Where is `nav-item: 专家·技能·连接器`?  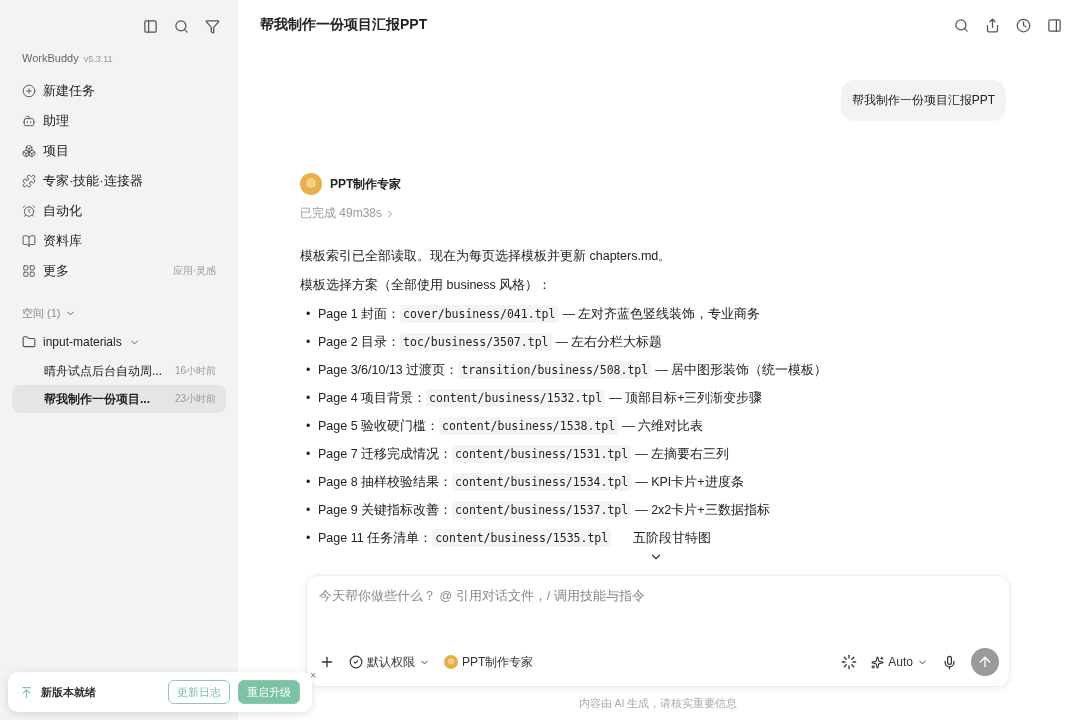 nav-item: 专家·技能·连接器 is located at coordinates (129, 181).